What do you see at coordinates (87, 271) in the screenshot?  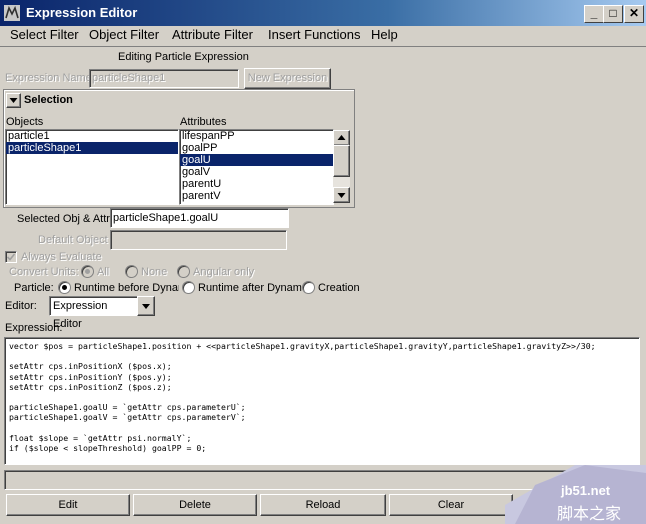 I see `convert-units-all-radio` at bounding box center [87, 271].